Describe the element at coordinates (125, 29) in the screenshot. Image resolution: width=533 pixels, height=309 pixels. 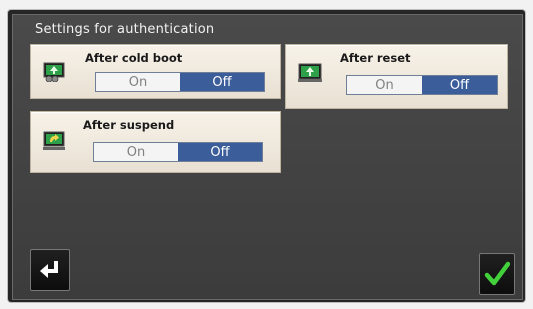
I see `screen-title: Settings for authentication` at that location.